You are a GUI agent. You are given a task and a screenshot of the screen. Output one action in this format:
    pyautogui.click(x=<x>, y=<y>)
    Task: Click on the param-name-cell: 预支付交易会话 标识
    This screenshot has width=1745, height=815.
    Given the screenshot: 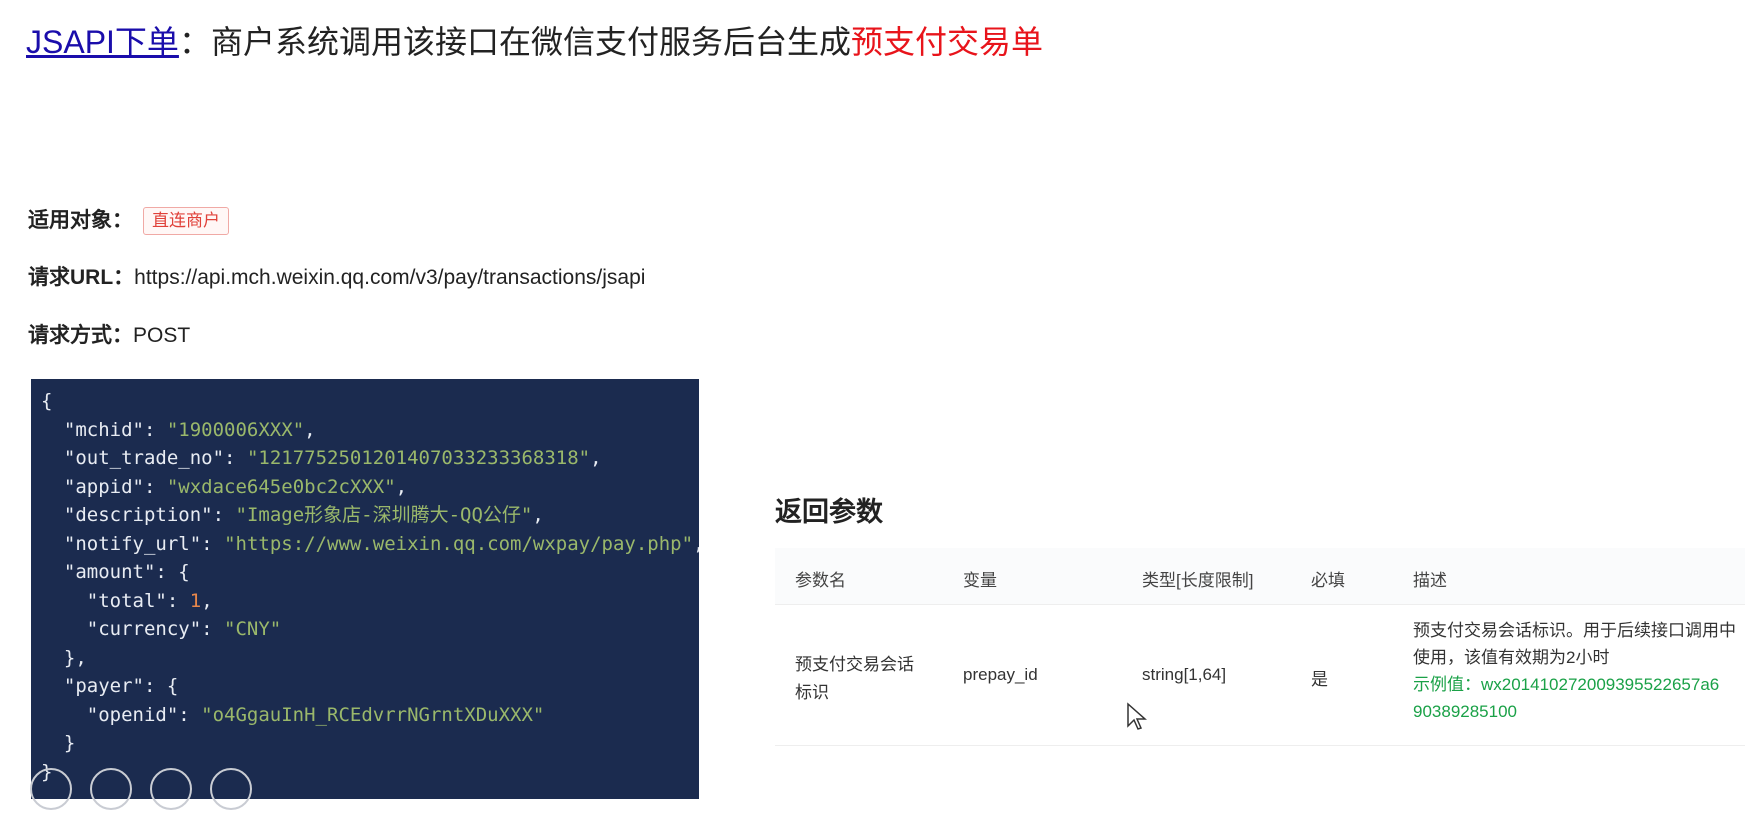 What is the action you would take?
    pyautogui.click(x=854, y=678)
    